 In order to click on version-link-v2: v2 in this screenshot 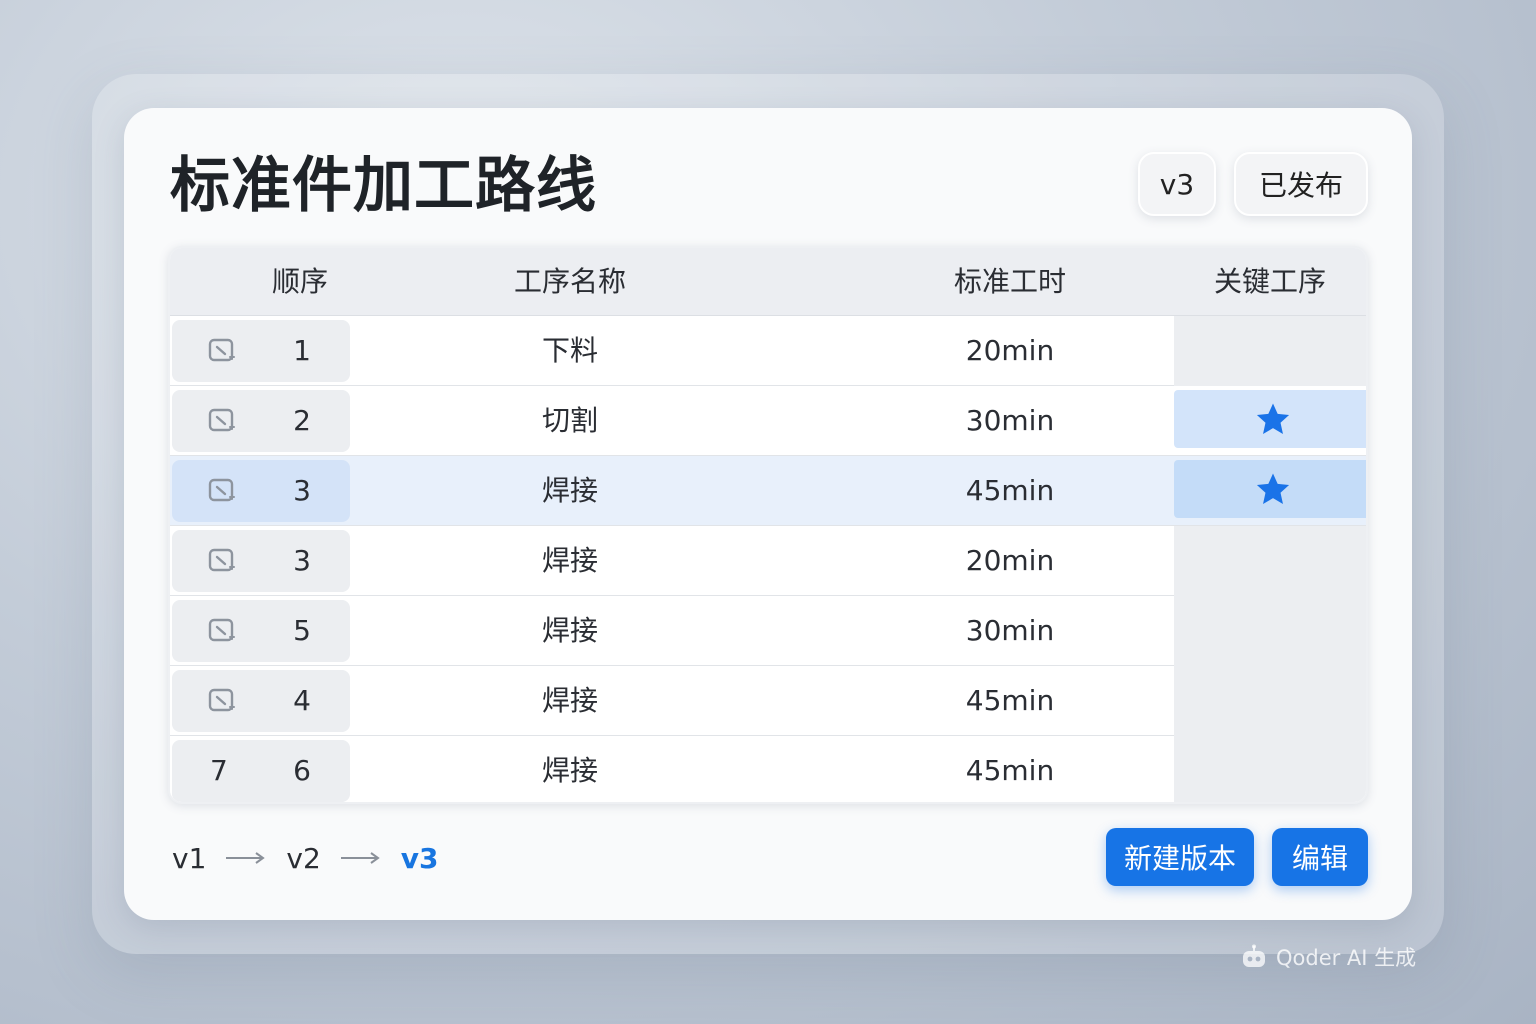, I will do `click(303, 858)`.